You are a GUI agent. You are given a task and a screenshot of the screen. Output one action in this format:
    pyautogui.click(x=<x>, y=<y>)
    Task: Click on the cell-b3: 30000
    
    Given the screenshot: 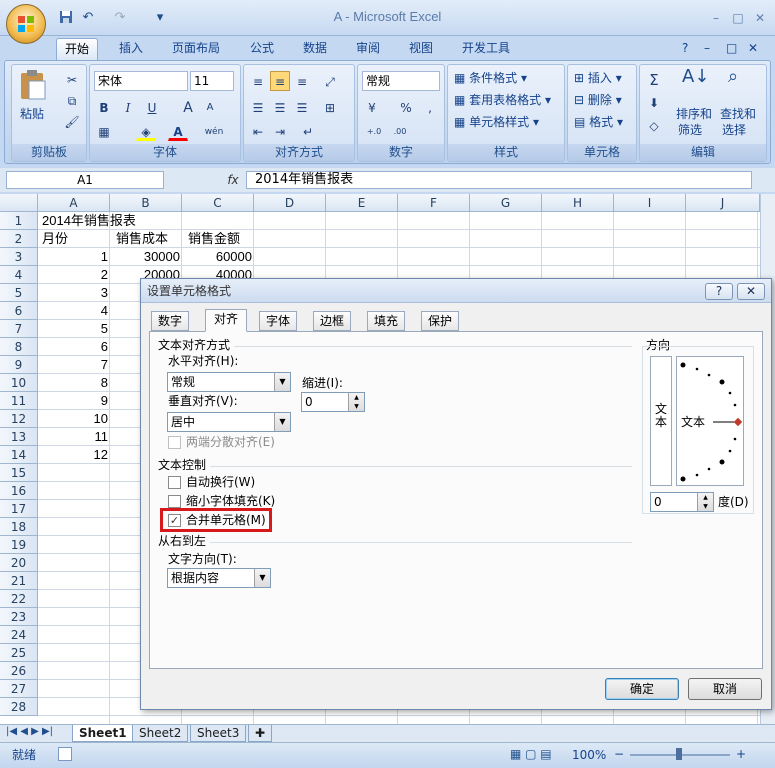 What is the action you would take?
    pyautogui.click(x=146, y=257)
    